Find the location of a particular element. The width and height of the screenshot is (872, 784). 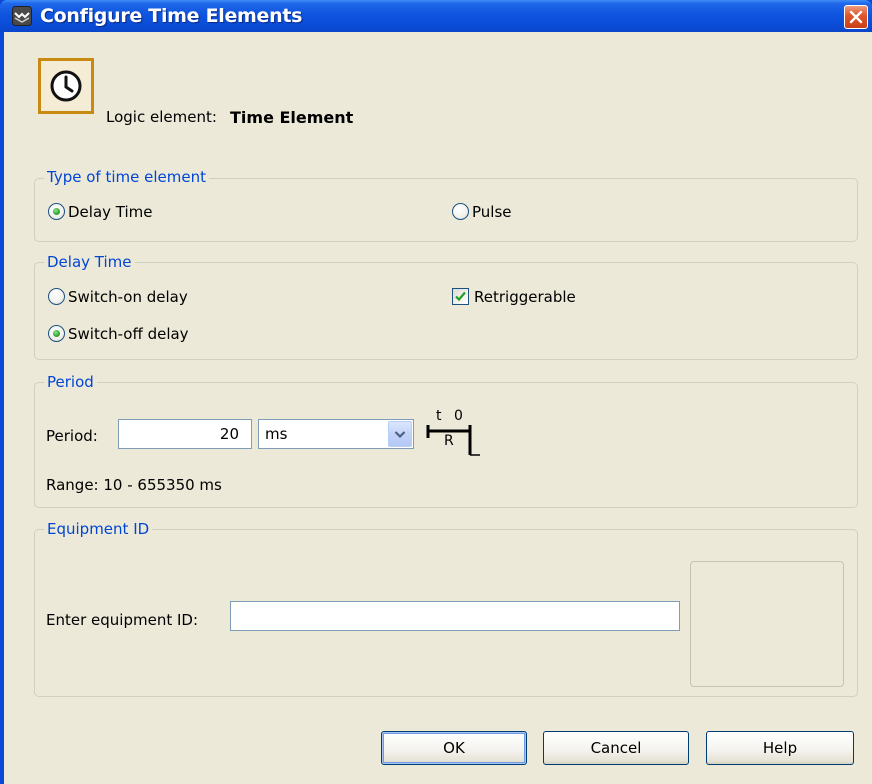

period-unit-dropdown-button is located at coordinates (400, 434).